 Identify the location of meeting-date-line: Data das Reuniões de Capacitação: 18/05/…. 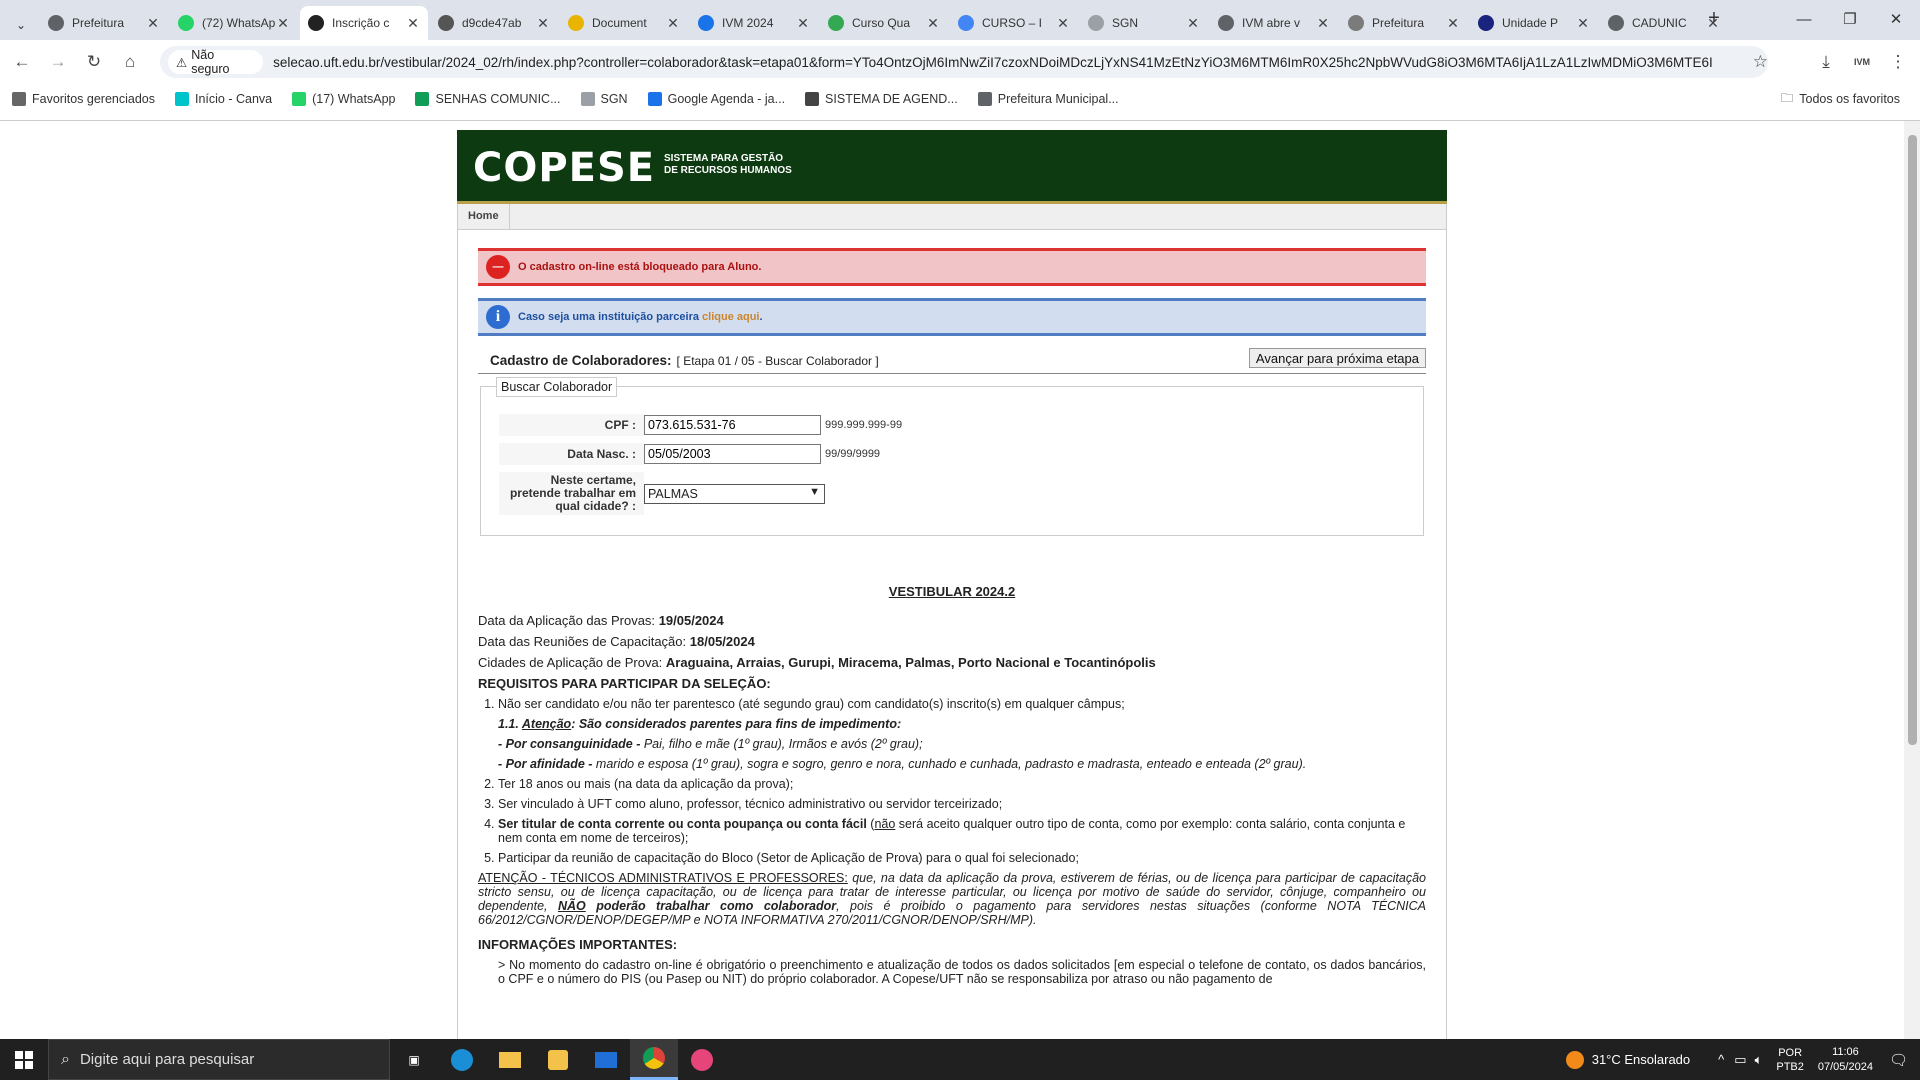
(952, 641).